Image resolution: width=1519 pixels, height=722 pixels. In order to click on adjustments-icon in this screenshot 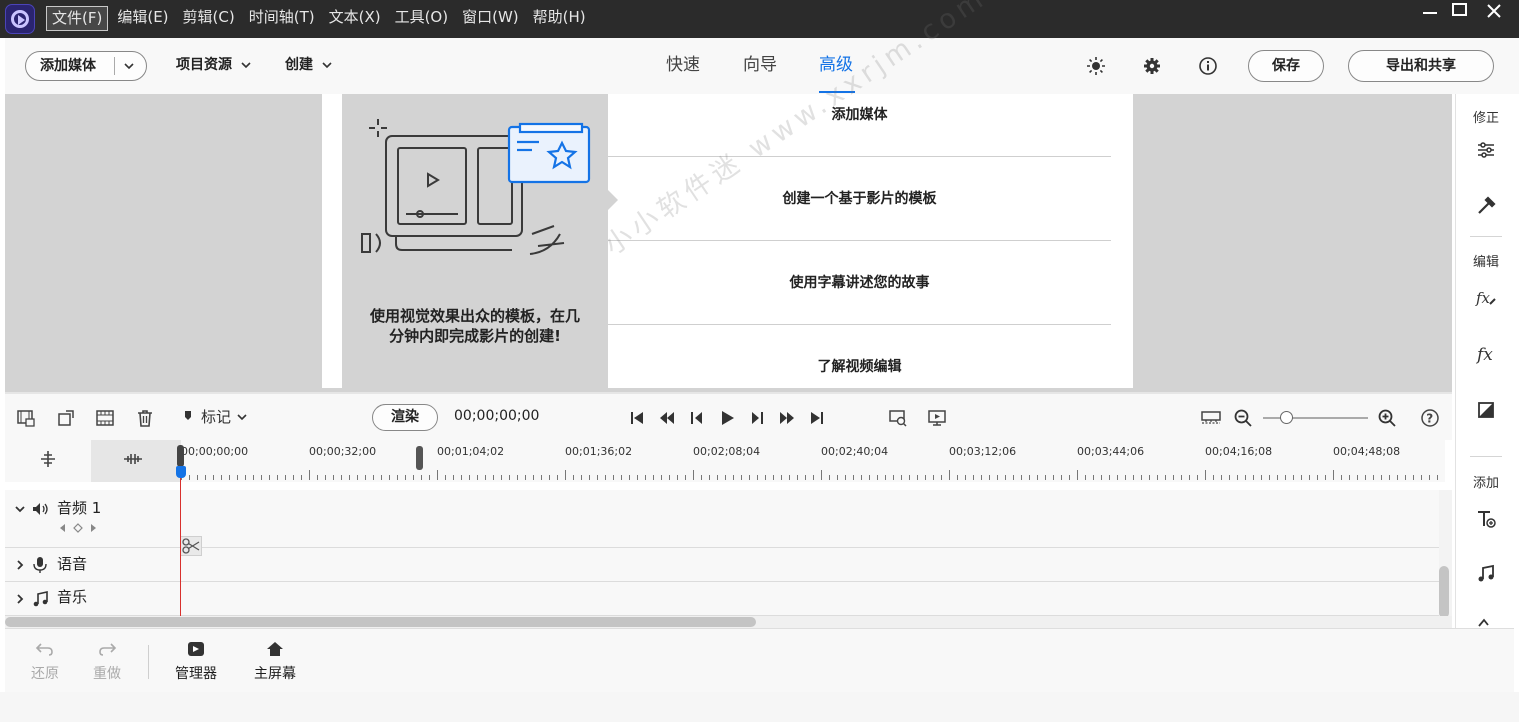, I will do `click(1486, 150)`.